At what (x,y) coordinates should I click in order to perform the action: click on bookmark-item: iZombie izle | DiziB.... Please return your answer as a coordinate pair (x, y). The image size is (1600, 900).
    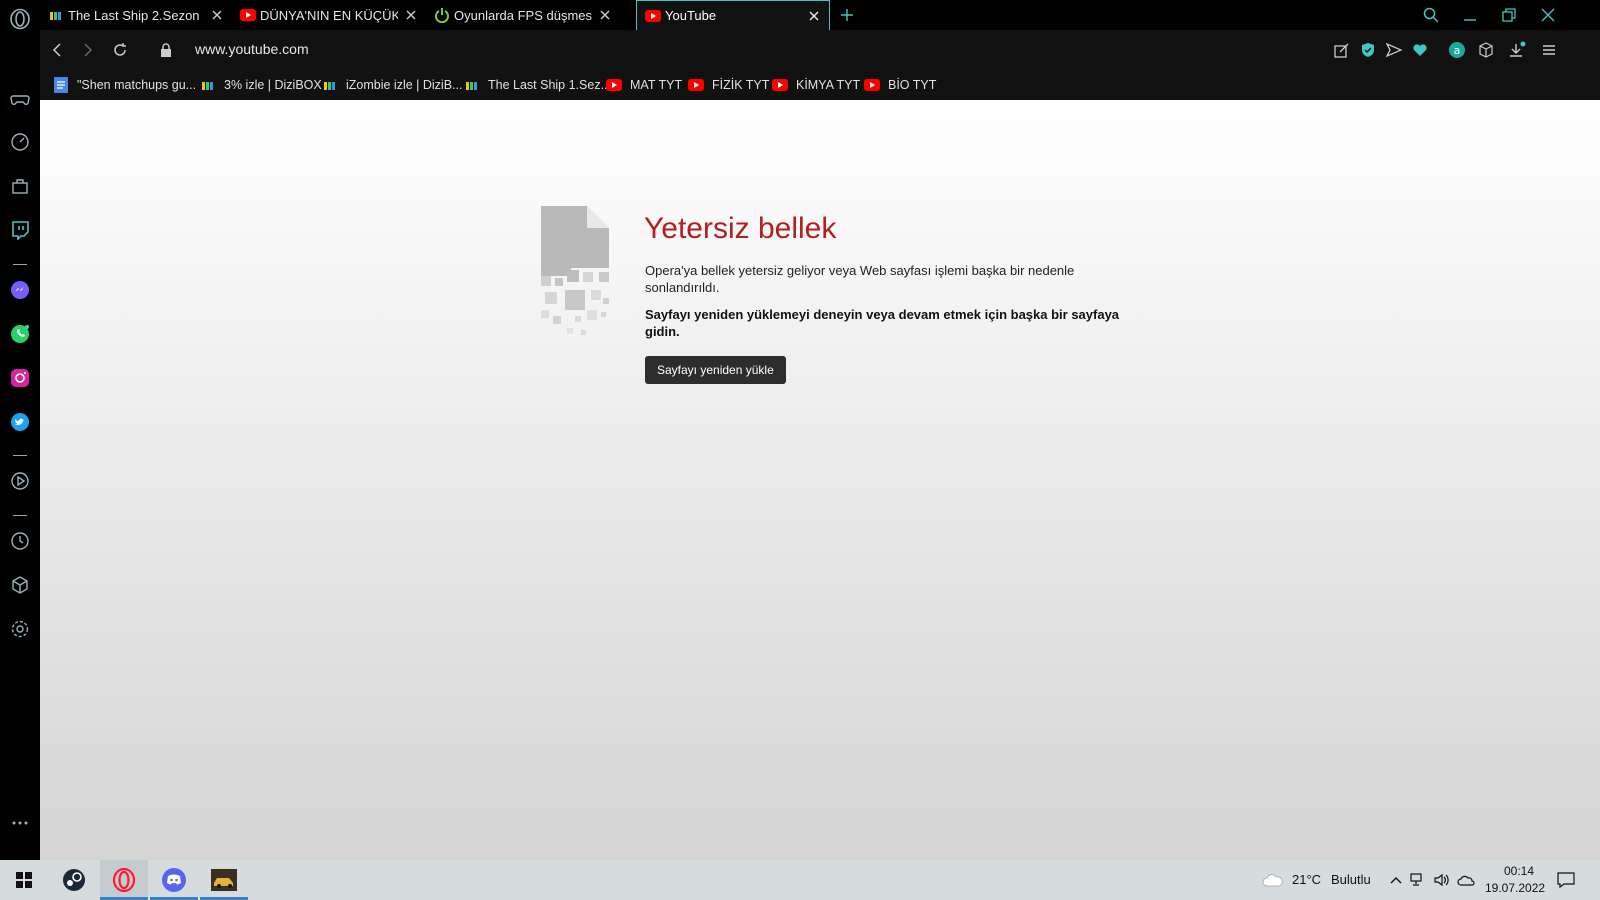
    Looking at the image, I should click on (392, 85).